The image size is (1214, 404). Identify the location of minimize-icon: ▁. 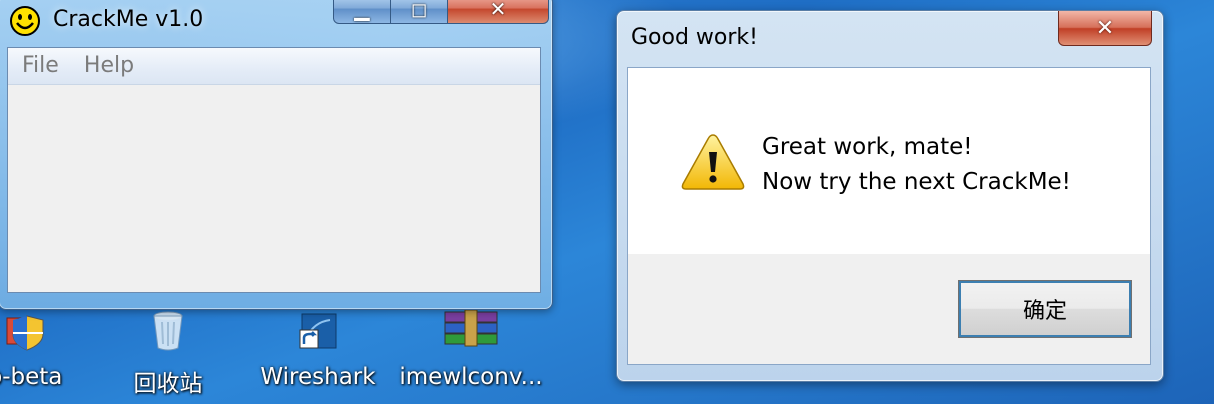
(362, 10).